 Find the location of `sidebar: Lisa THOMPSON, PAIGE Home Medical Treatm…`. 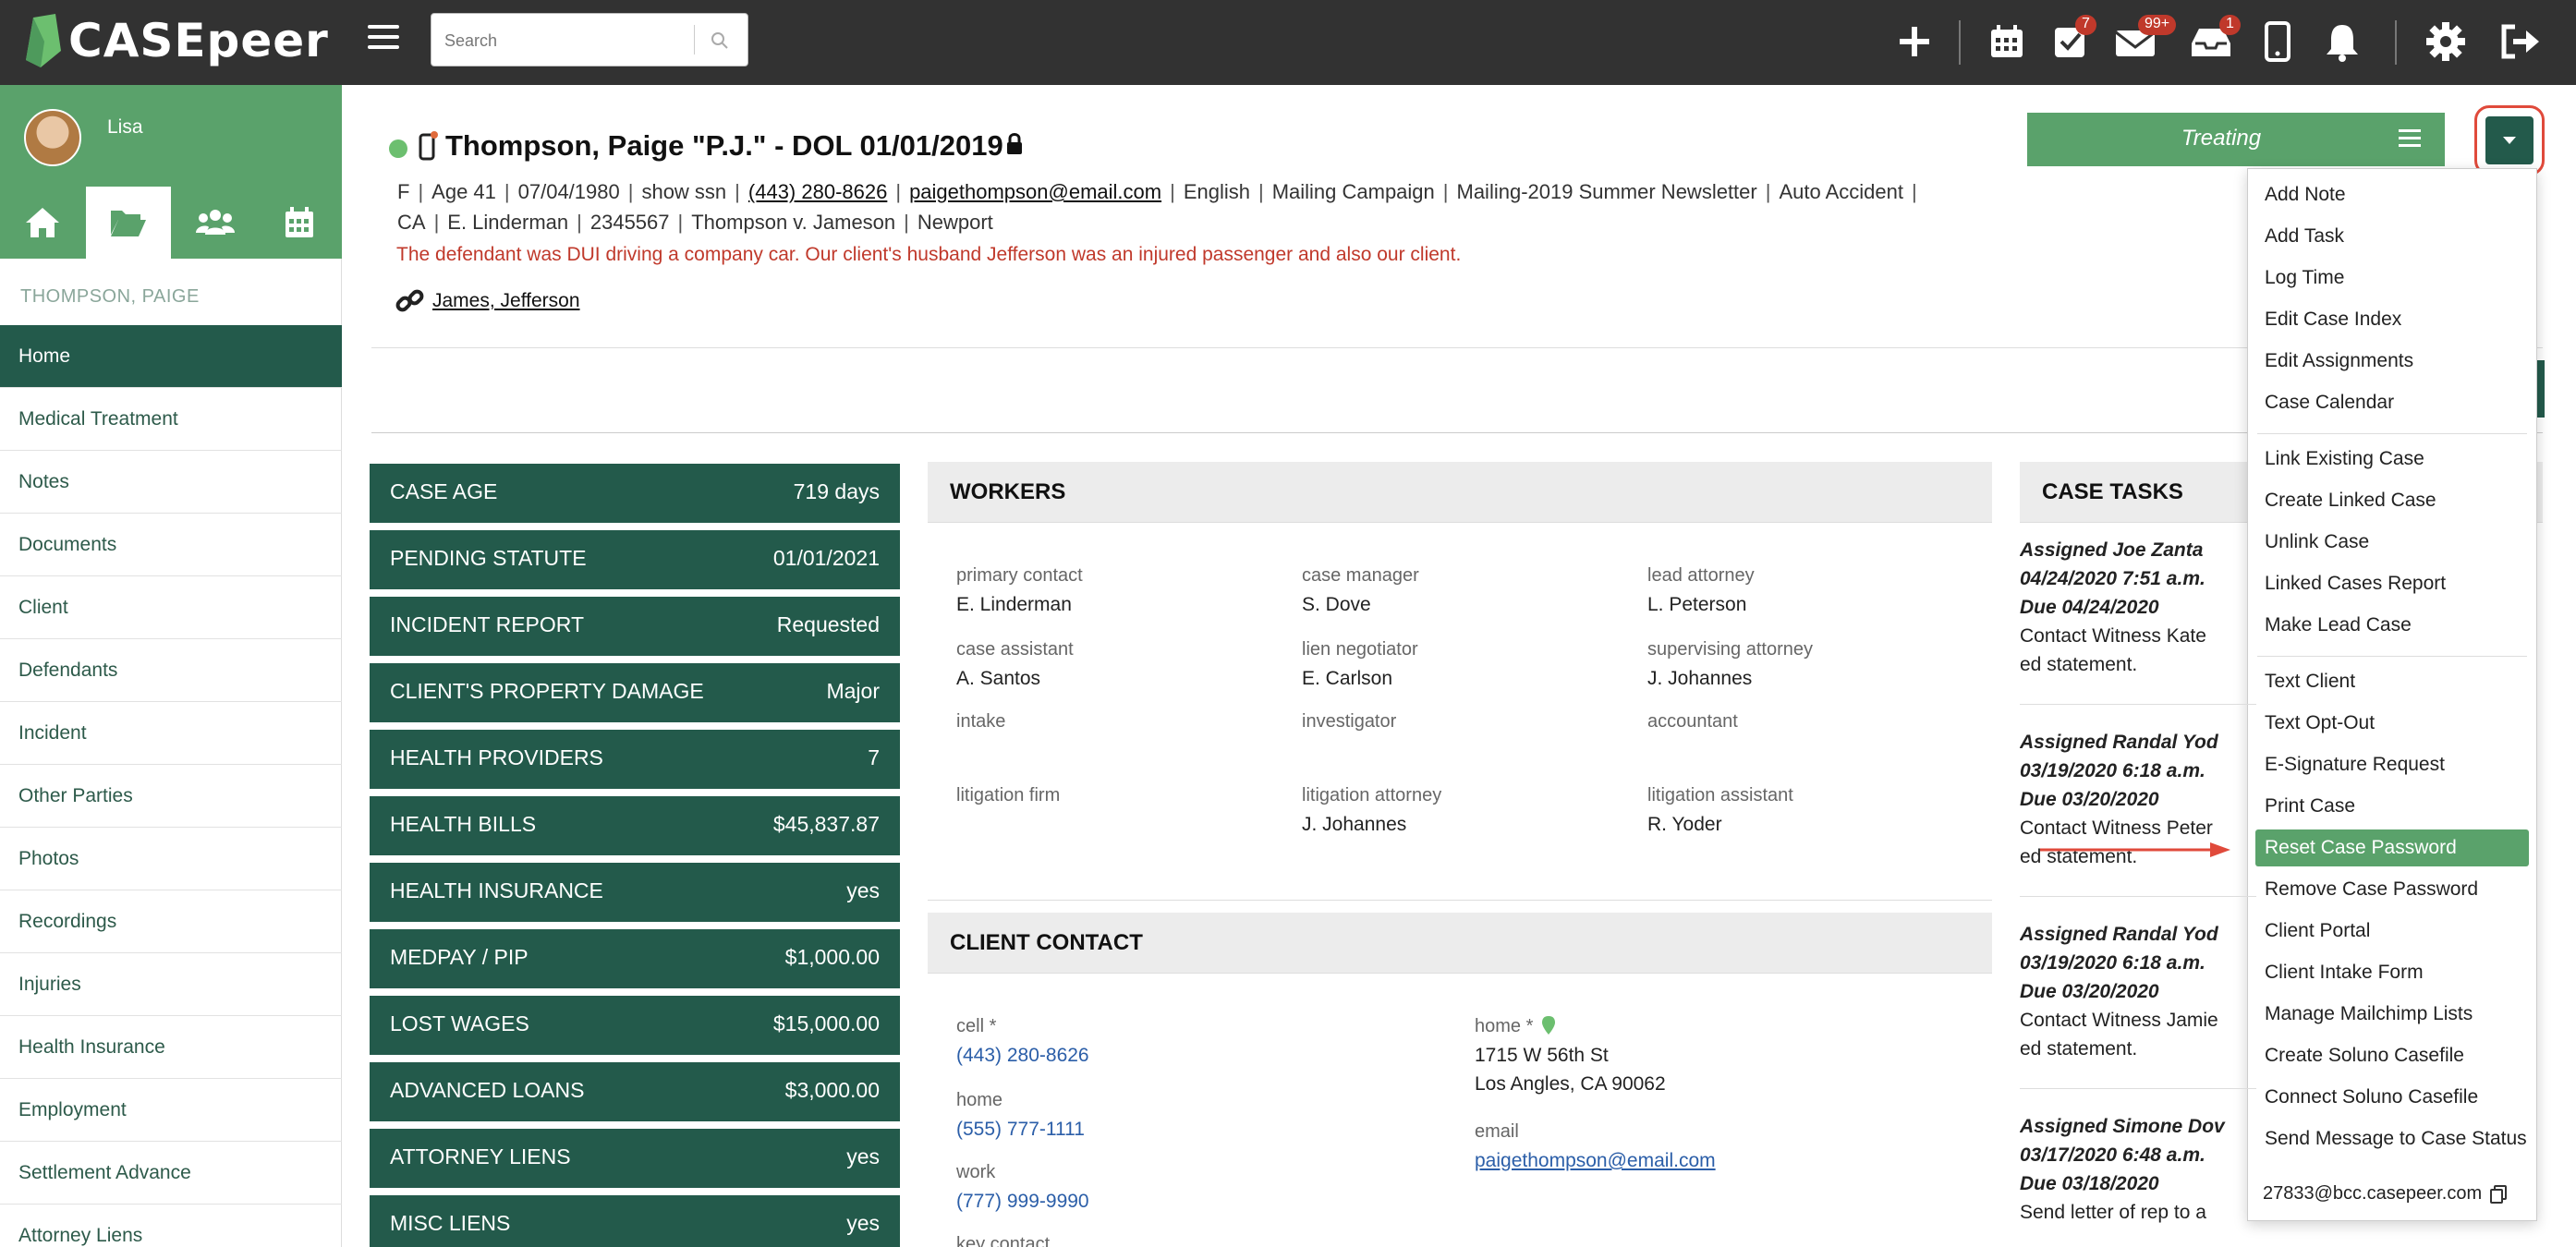

sidebar: Lisa THOMPSON, PAIGE Home Medical Treatm… is located at coordinates (171, 666).